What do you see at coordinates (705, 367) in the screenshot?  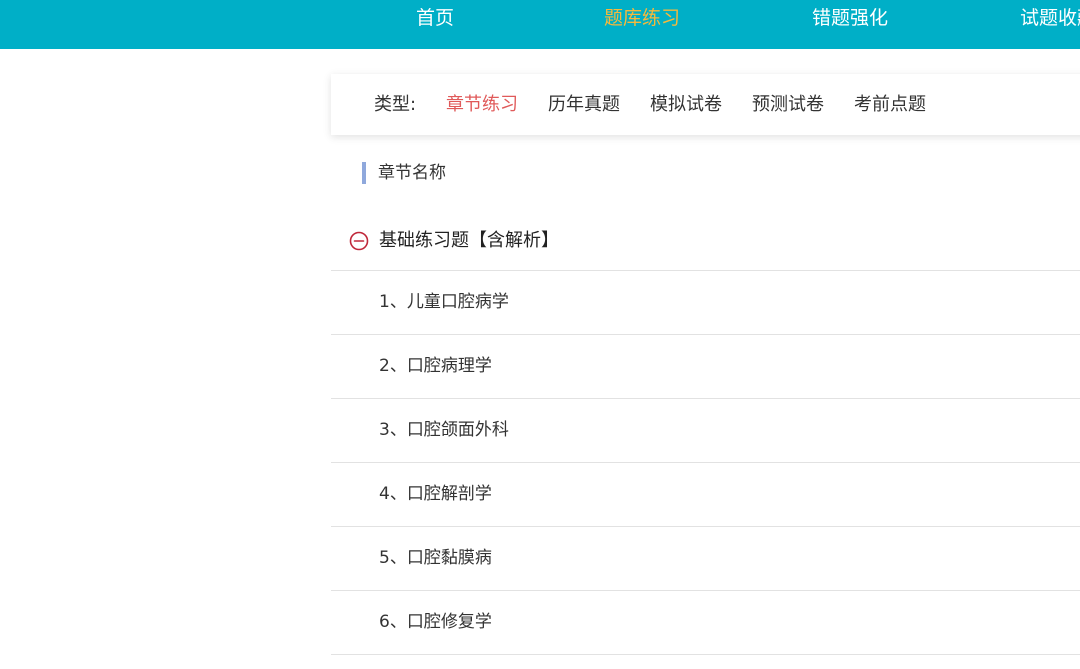 I see `list-item: 2、口腔病理学` at bounding box center [705, 367].